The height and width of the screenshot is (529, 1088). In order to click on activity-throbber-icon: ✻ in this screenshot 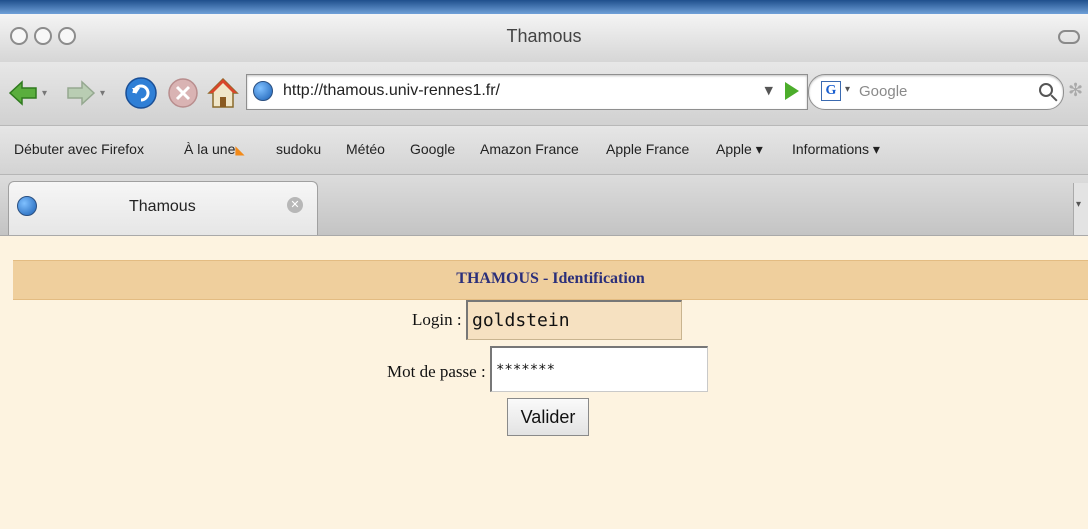, I will do `click(1076, 90)`.